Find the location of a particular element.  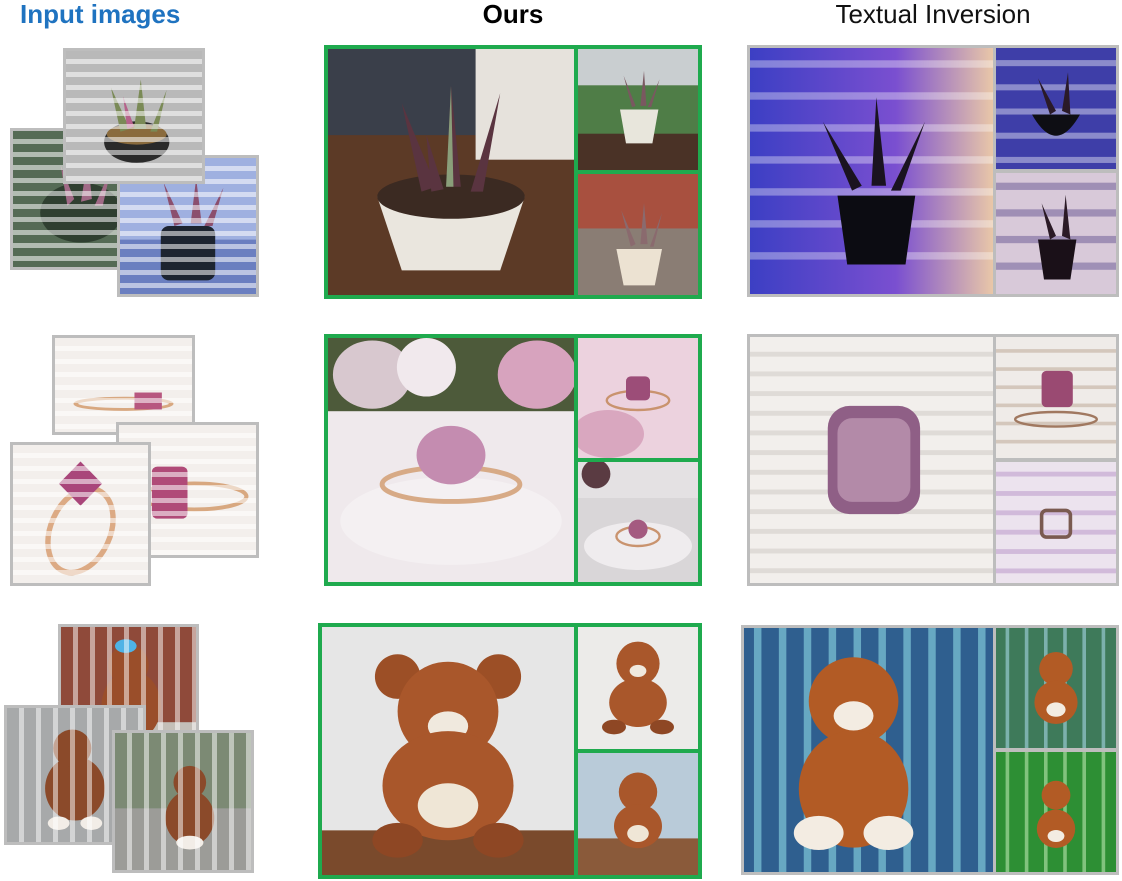

ti-teddy-grid is located at coordinates (930, 750).